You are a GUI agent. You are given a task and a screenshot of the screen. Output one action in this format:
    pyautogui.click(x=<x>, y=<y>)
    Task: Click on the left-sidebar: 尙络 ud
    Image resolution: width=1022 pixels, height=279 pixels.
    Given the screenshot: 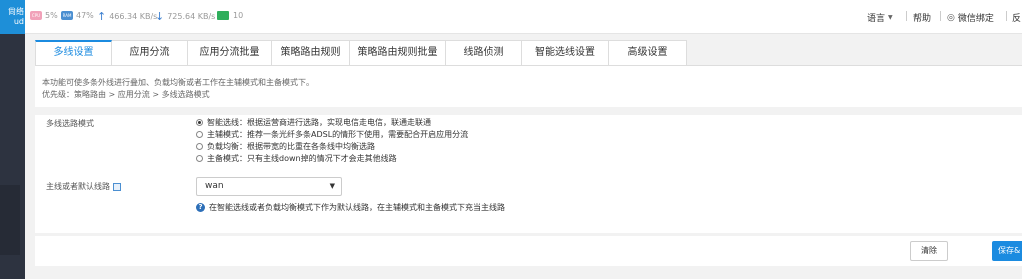 What is the action you would take?
    pyautogui.click(x=12, y=139)
    